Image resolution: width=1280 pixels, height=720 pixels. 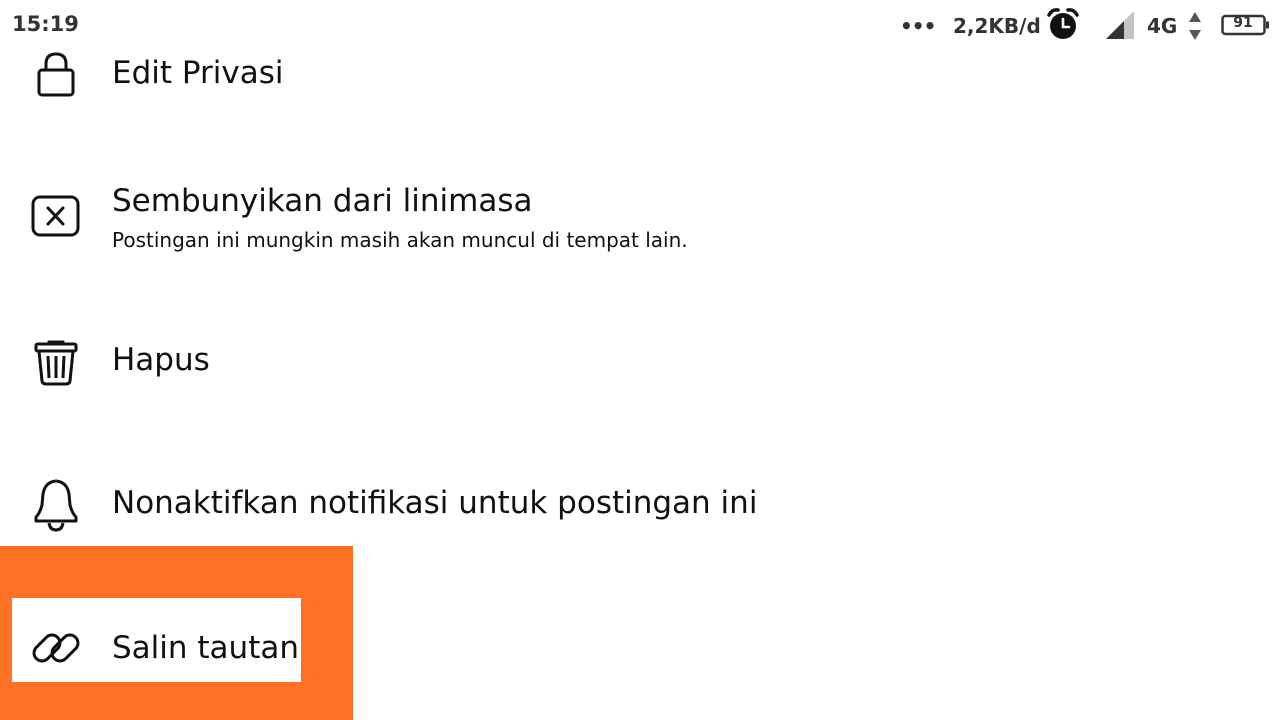 I want to click on menu-item-copy-link: Salin tautan, so click(x=150, y=648).